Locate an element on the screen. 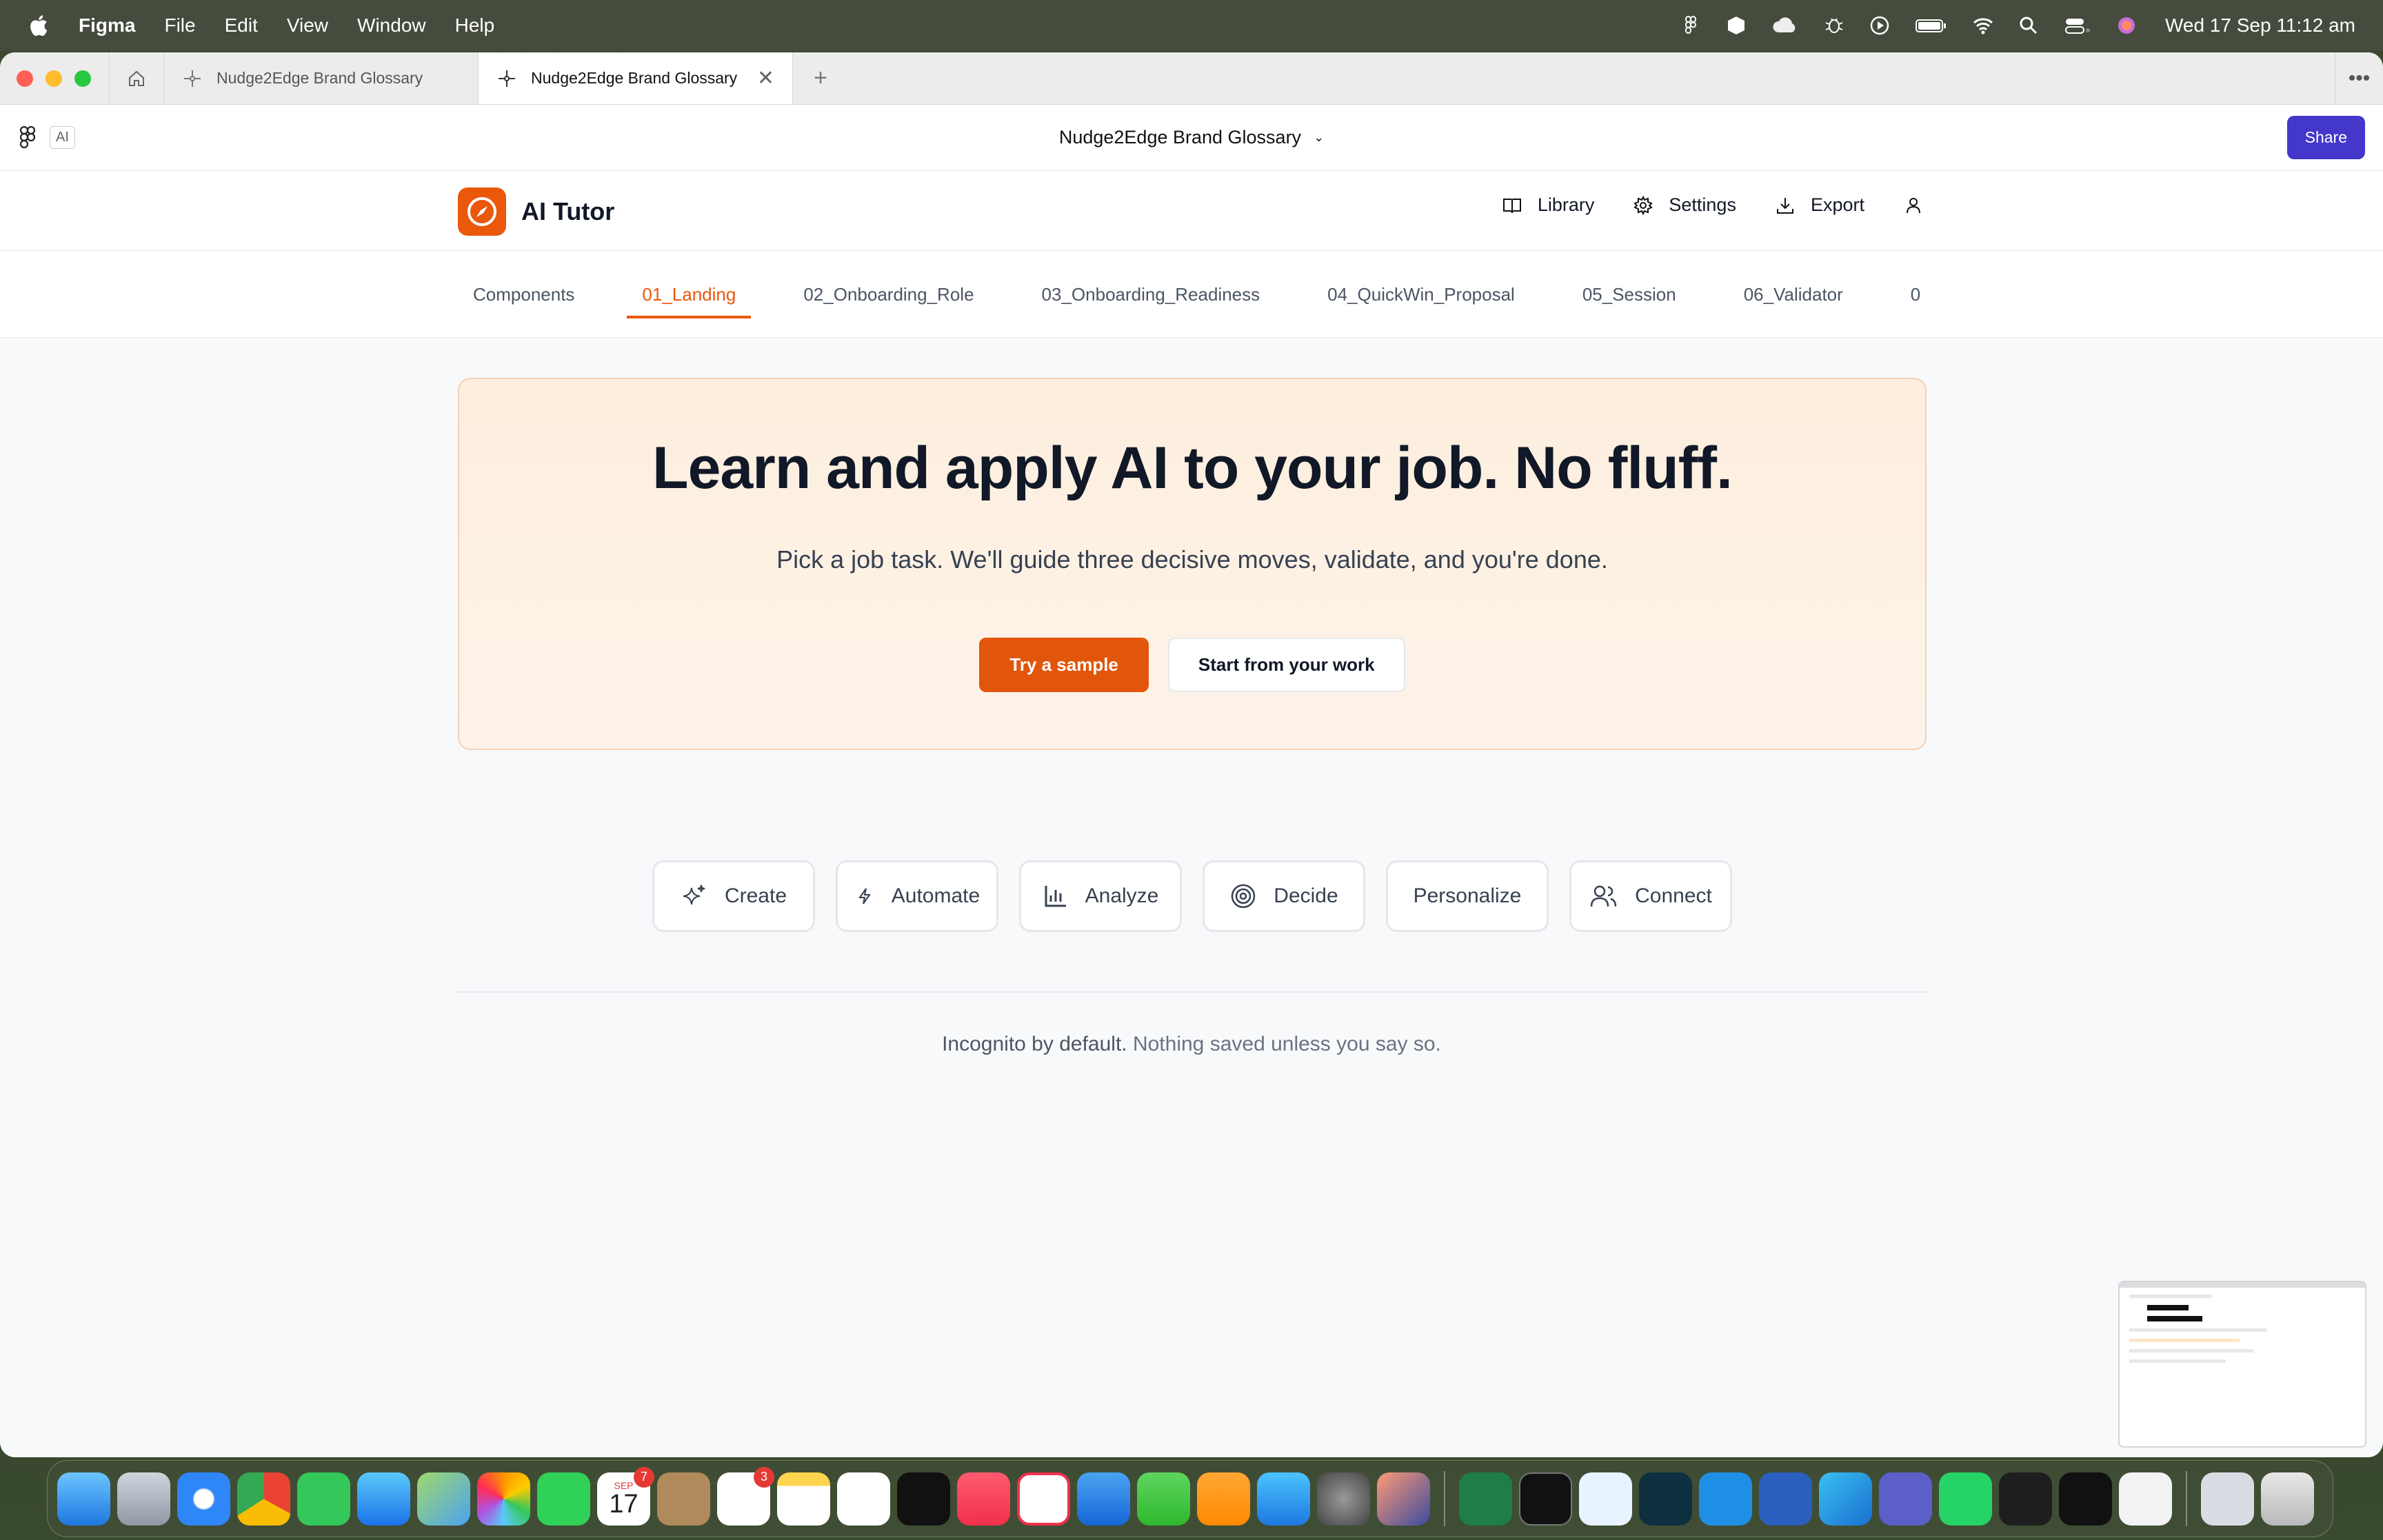 The height and width of the screenshot is (1540, 2383). more-options-button: ••• is located at coordinates (2359, 78).